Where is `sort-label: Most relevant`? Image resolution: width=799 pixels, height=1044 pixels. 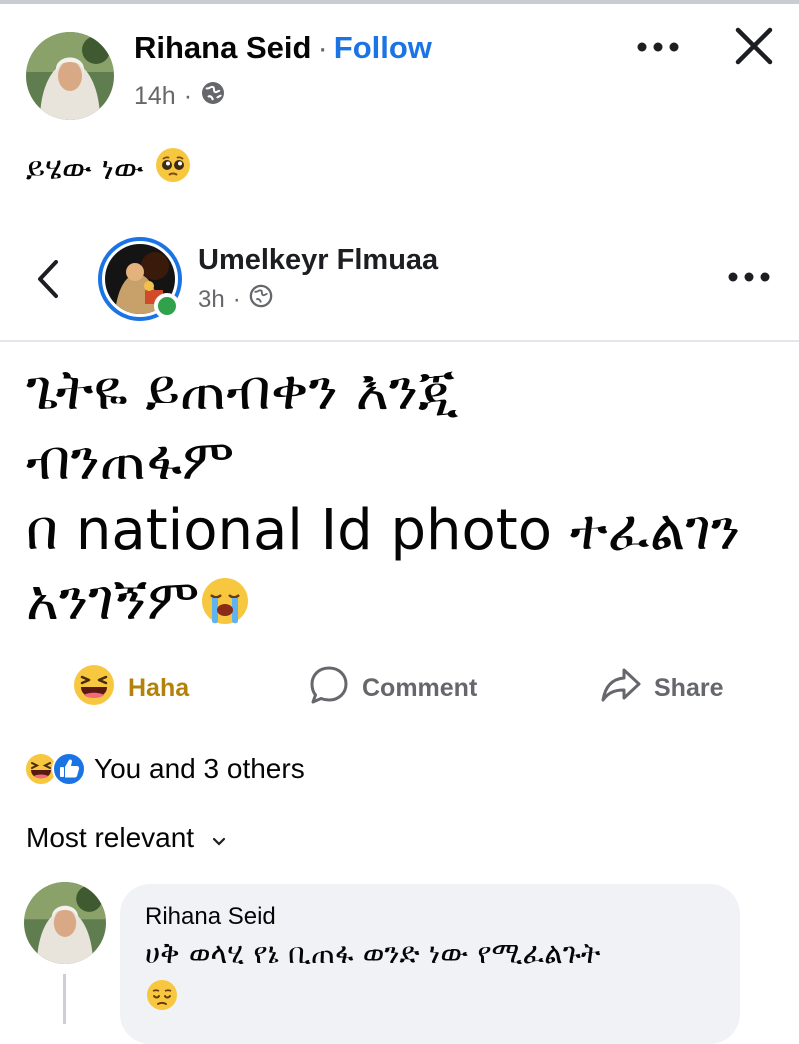
sort-label: Most relevant is located at coordinates (110, 837).